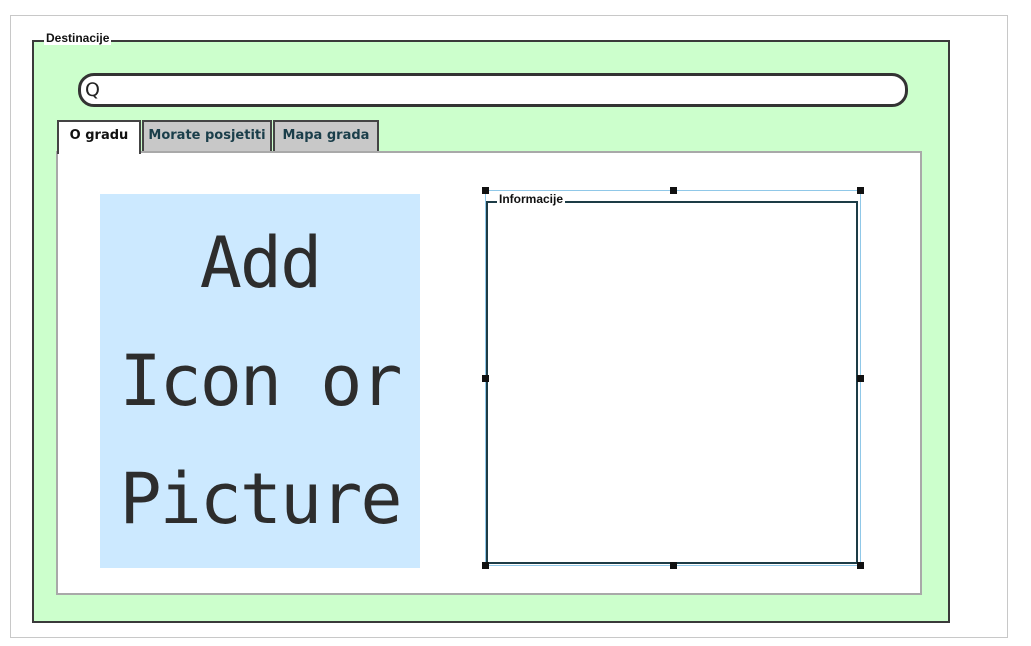  What do you see at coordinates (485, 565) in the screenshot?
I see `resize-handle-bottom-left` at bounding box center [485, 565].